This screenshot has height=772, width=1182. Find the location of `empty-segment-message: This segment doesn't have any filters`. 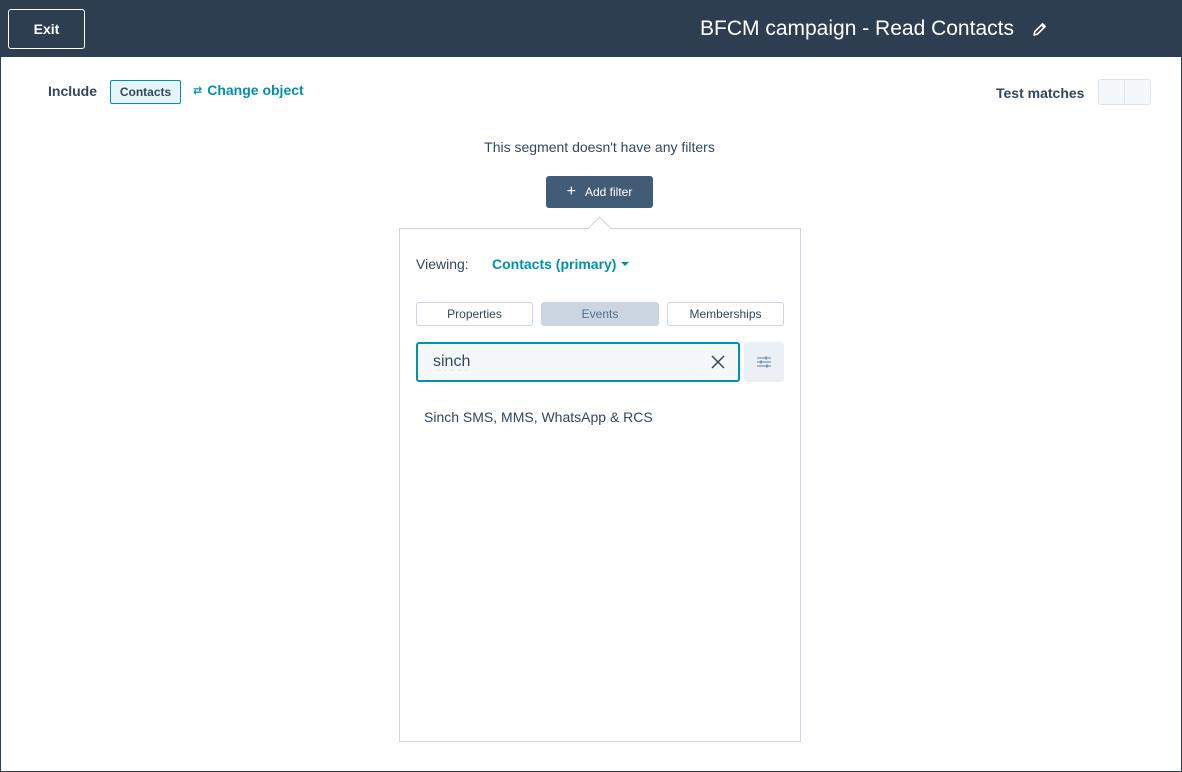

empty-segment-message: This segment doesn't have any filters is located at coordinates (599, 147).